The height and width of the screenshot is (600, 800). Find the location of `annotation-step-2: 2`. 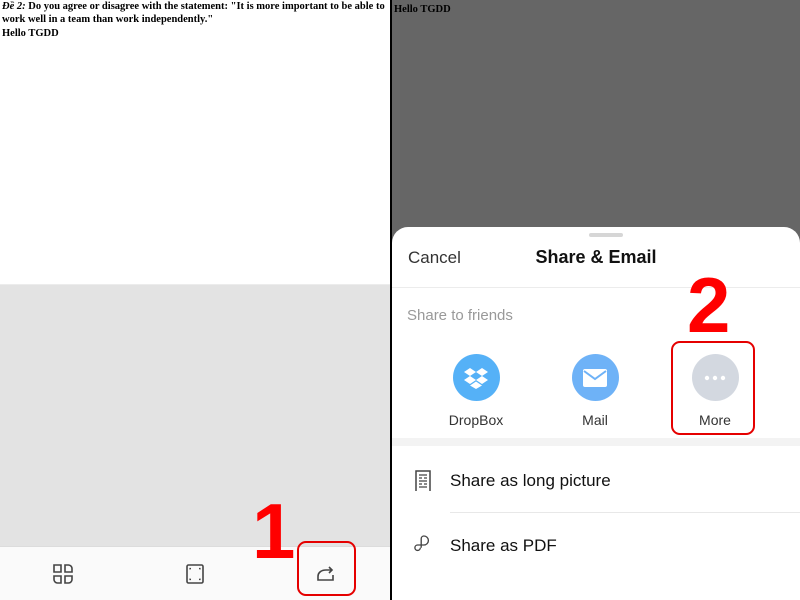

annotation-step-2: 2 is located at coordinates (709, 305).